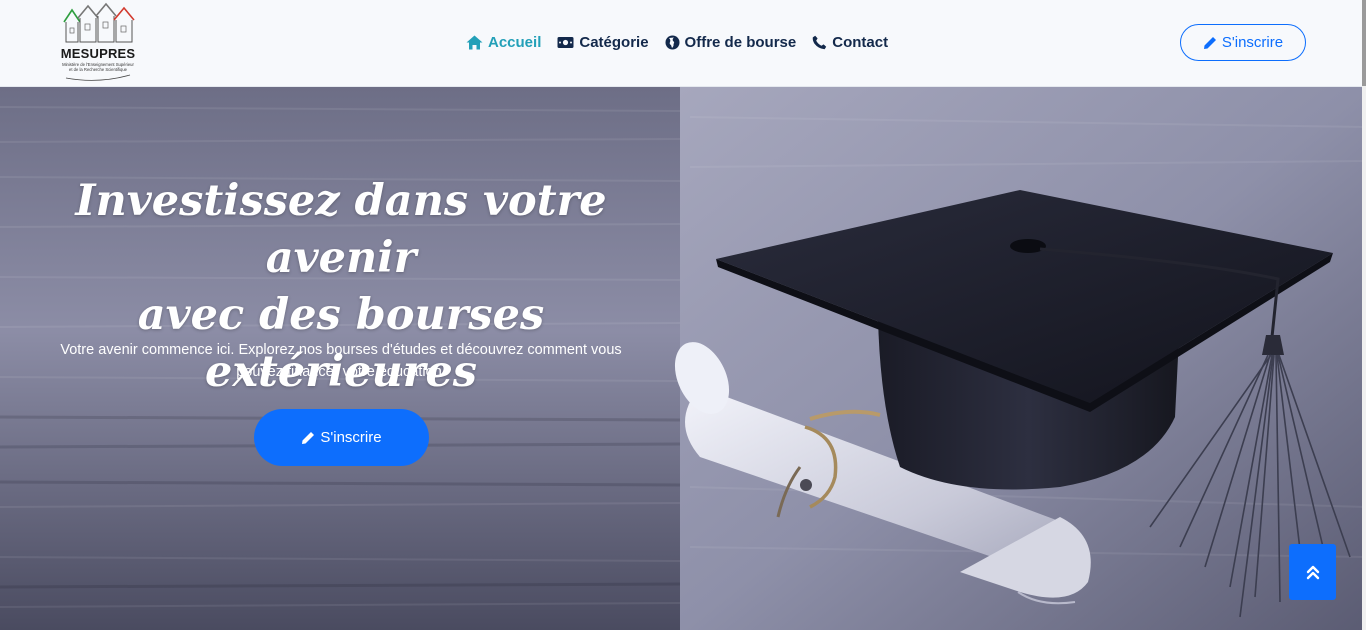 This screenshot has height=630, width=1366. Describe the element at coordinates (740, 42) in the screenshot. I see `nav-item-label: Offre de bourse` at that location.